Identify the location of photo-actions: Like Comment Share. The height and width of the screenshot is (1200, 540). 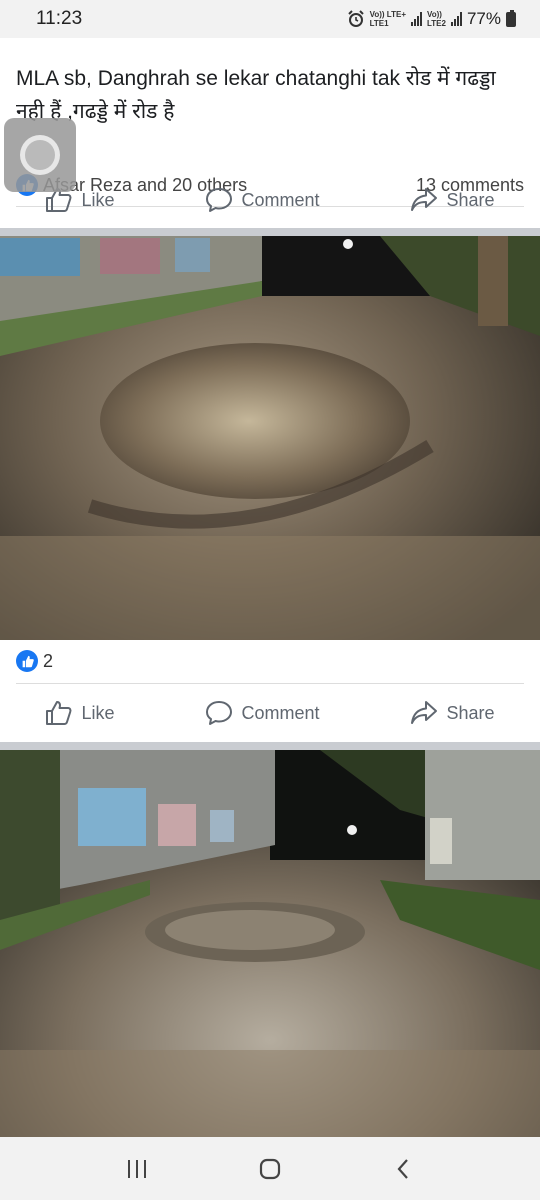
(270, 713).